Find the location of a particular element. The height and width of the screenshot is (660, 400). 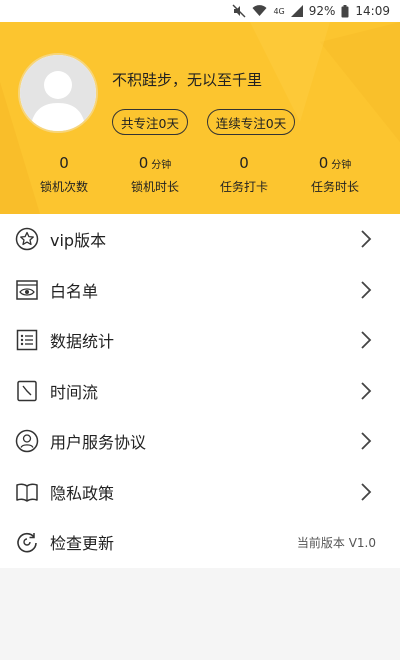

stat-label: 锁机次数 is located at coordinates (63, 187).